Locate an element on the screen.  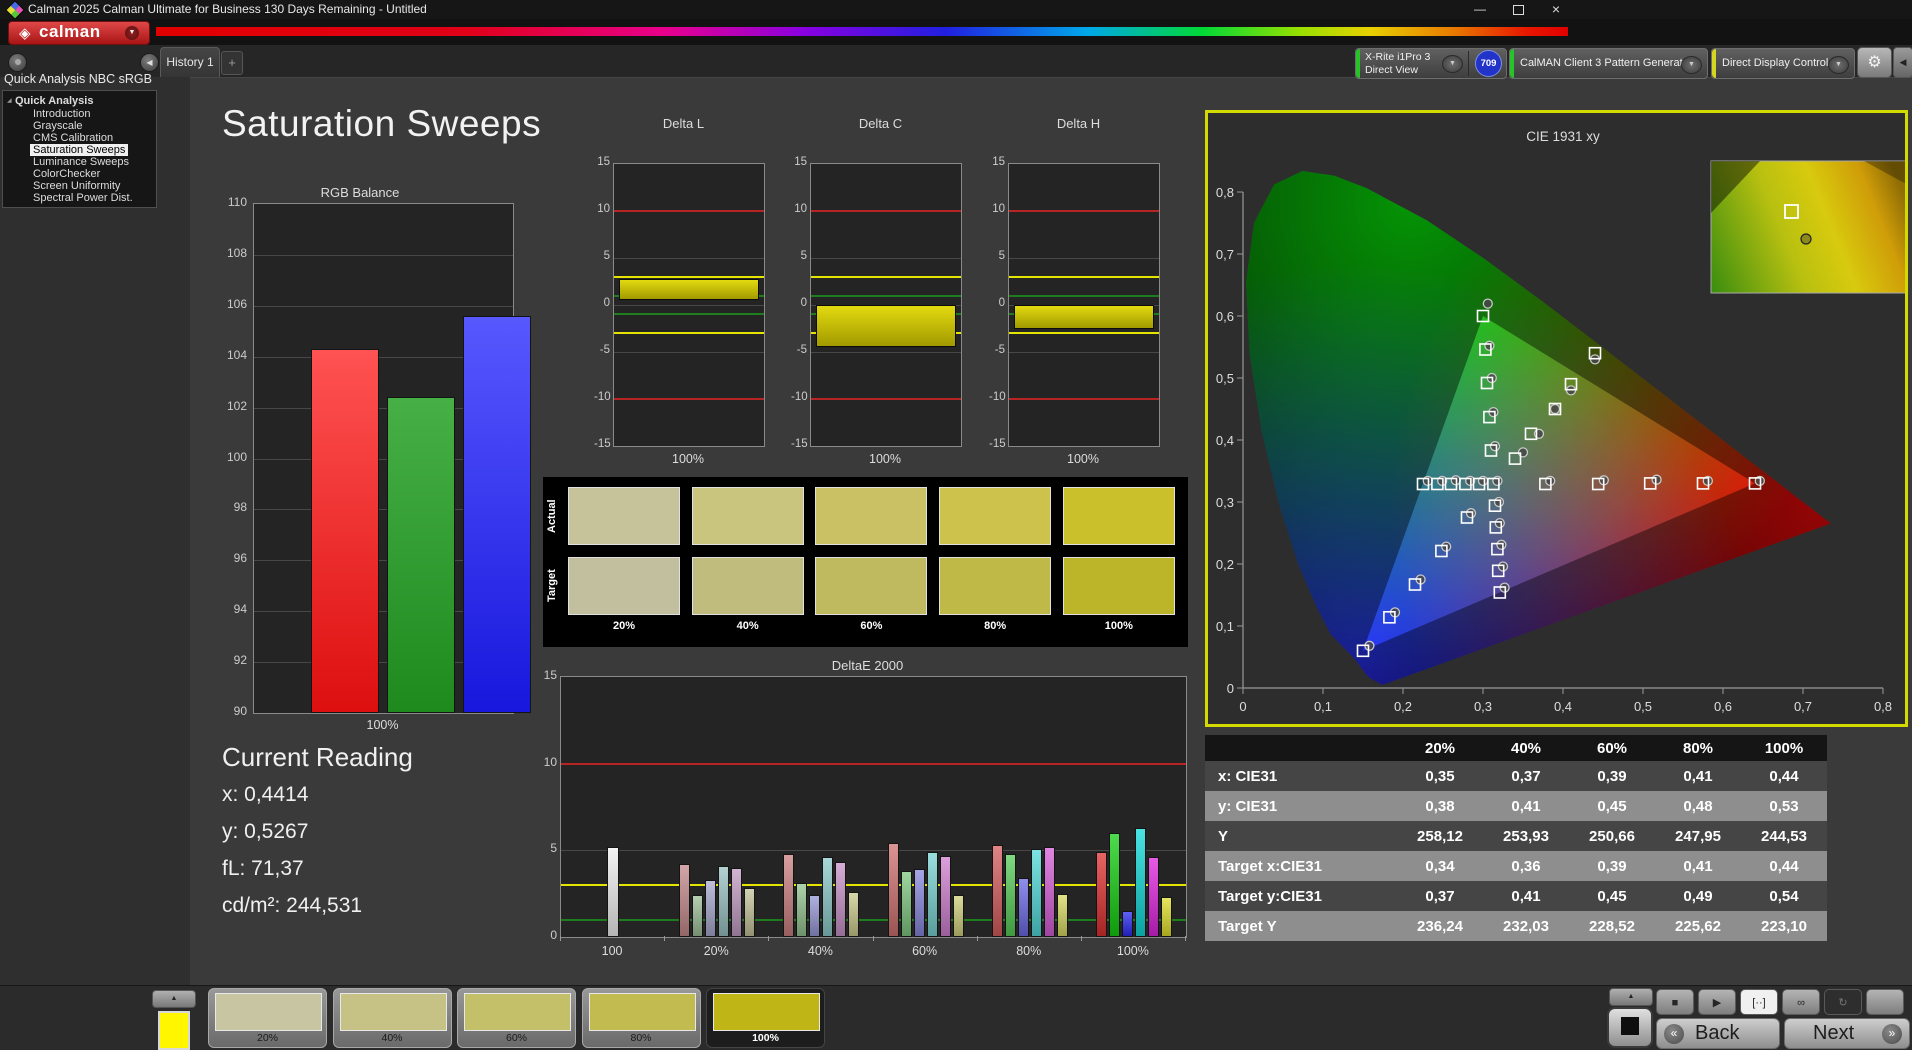
pattern-label: 20% is located at coordinates (267, 1038).